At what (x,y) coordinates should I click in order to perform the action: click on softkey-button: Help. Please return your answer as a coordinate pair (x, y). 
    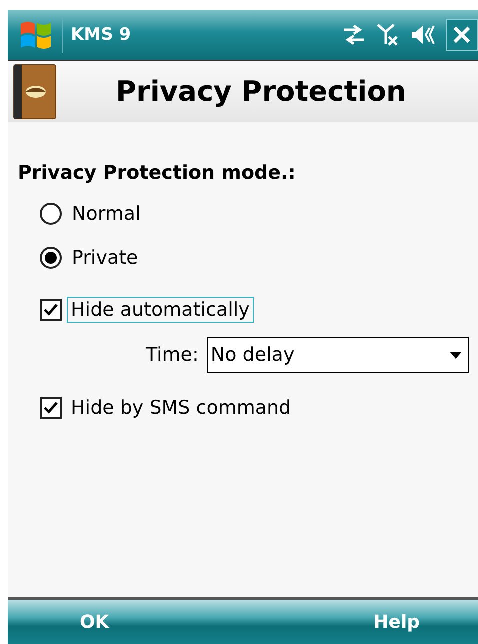
    Looking at the image, I should click on (364, 622).